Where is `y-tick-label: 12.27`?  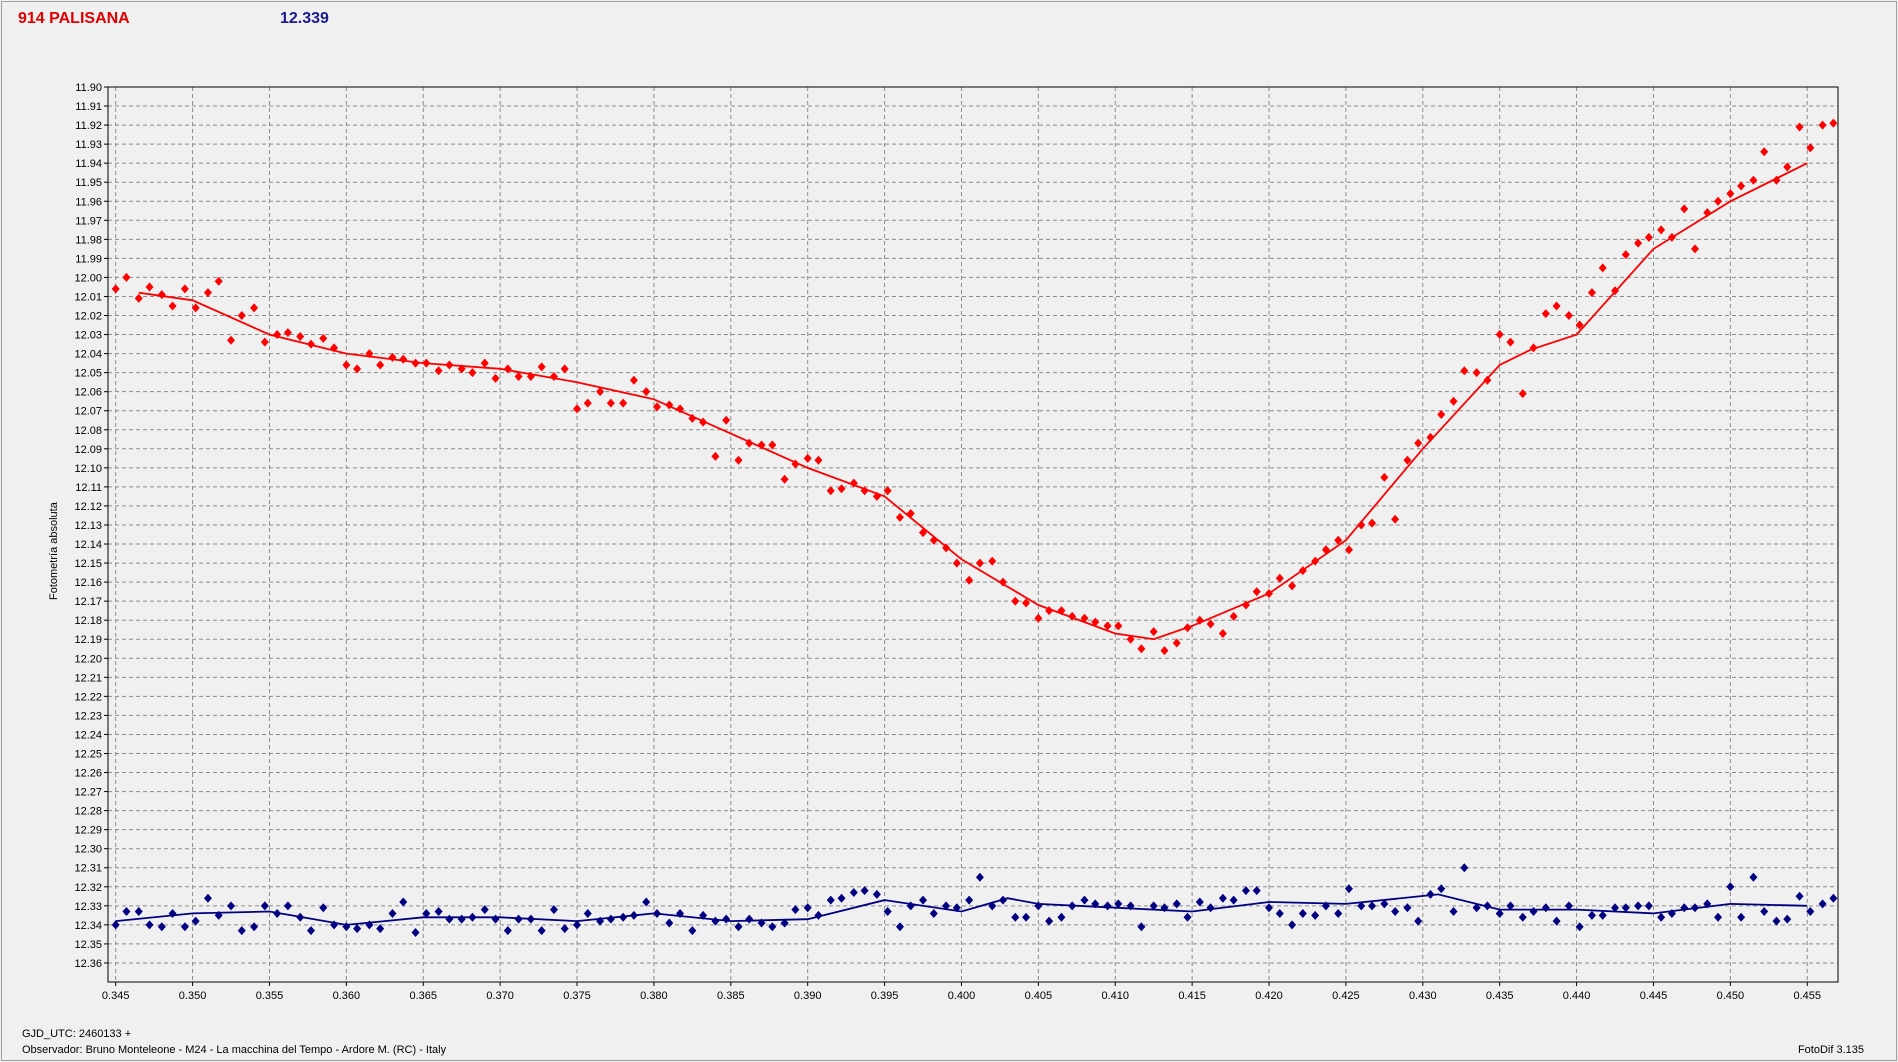
y-tick-label: 12.27 is located at coordinates (88, 793).